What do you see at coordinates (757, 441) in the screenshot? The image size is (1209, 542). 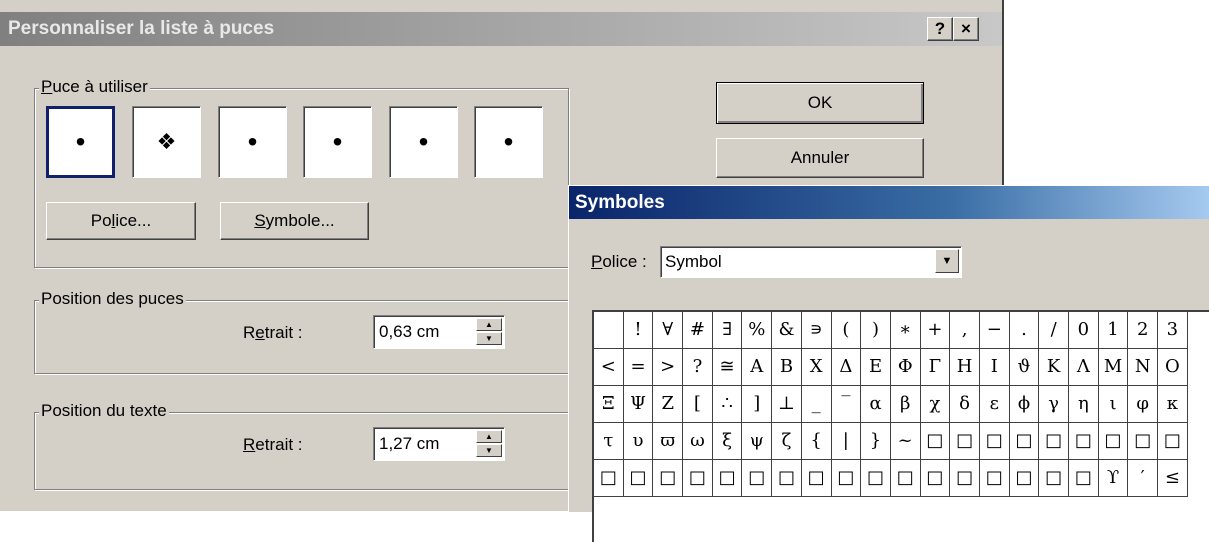 I see `symbol-cell: ψ` at bounding box center [757, 441].